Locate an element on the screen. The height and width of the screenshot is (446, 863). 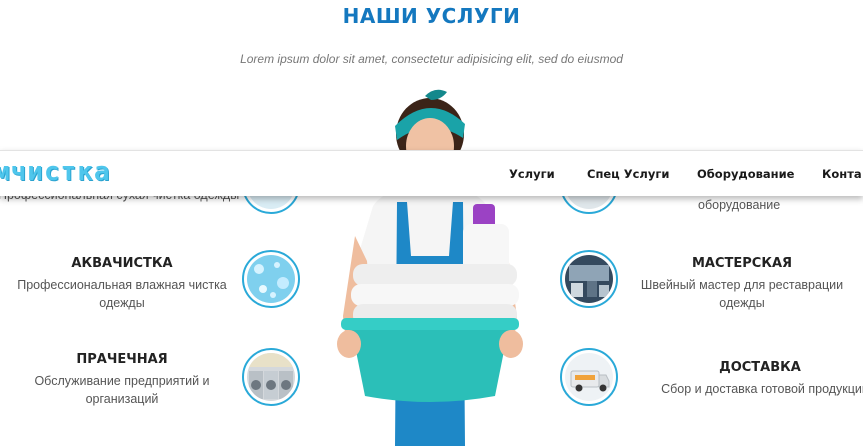
nav-item-contacts: Конта is located at coordinates (842, 174).